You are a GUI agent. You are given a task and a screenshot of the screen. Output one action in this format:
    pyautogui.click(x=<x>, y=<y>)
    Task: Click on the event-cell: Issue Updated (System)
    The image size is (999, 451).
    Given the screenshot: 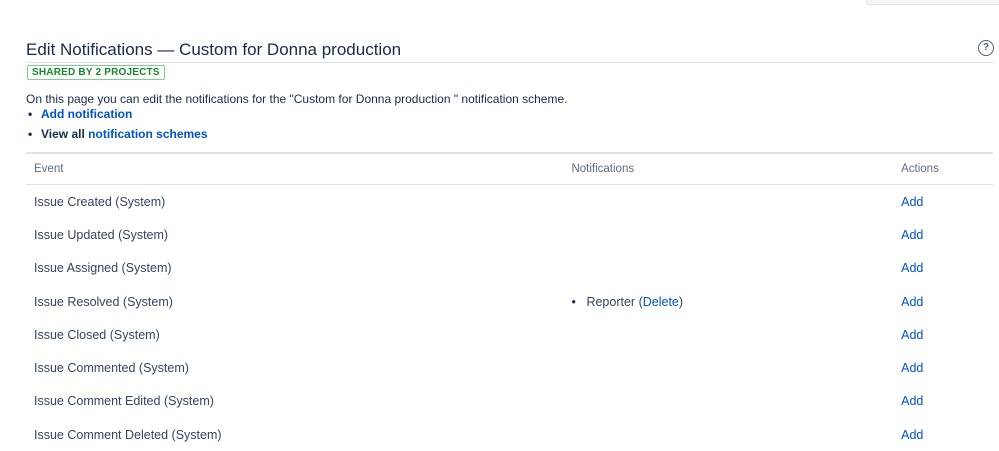 What is the action you would take?
    pyautogui.click(x=101, y=234)
    